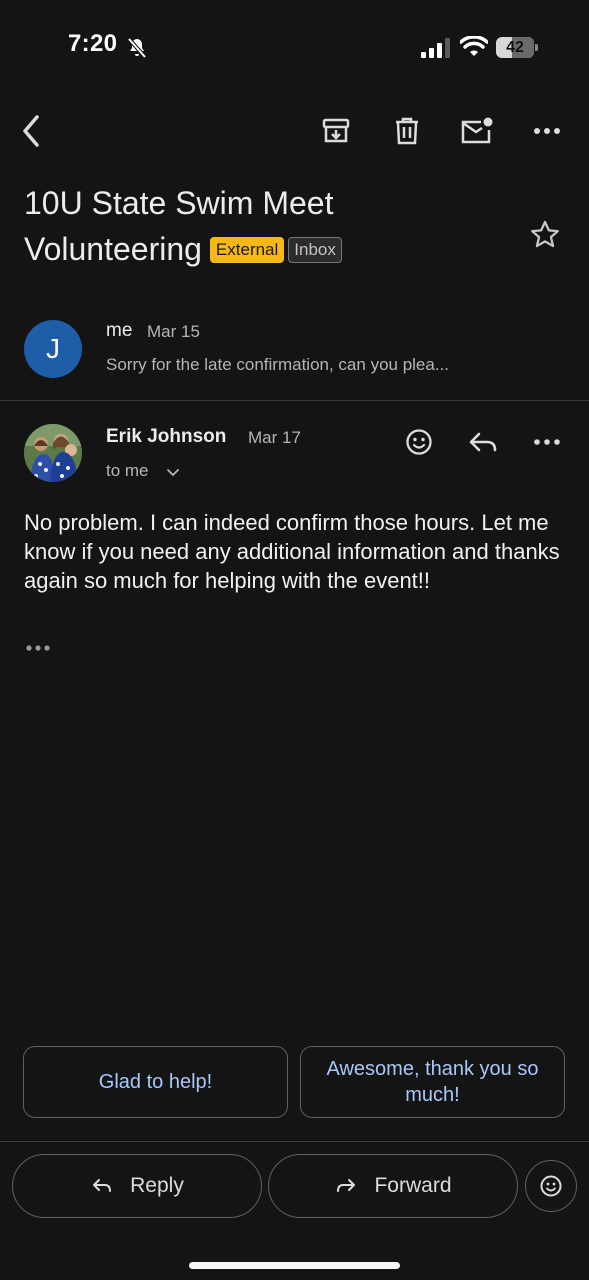  I want to click on wifi-icon, so click(474, 46).